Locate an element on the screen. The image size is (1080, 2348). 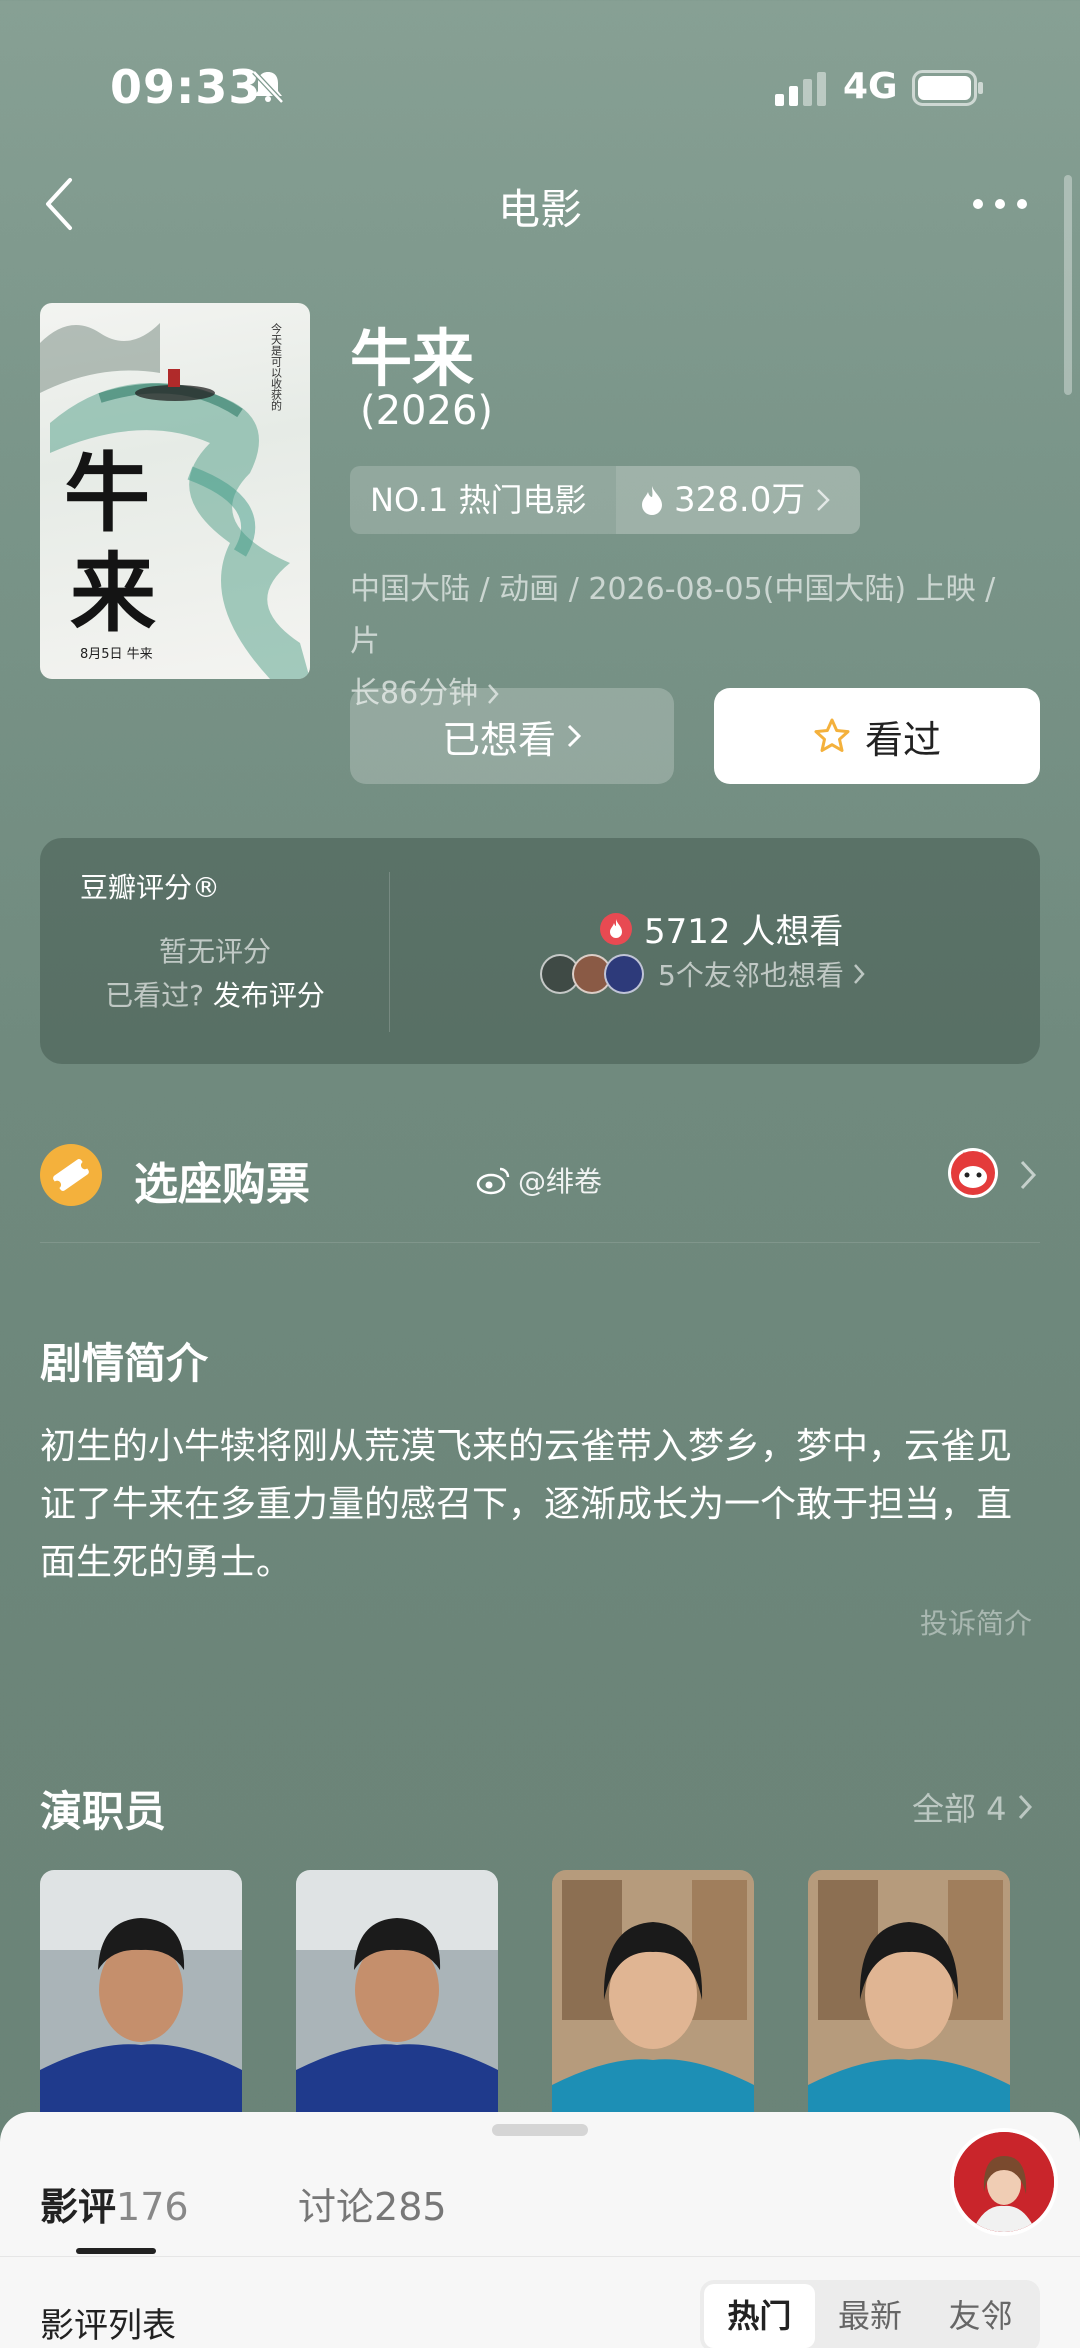
page-title: 电影 is located at coordinates (539, 209).